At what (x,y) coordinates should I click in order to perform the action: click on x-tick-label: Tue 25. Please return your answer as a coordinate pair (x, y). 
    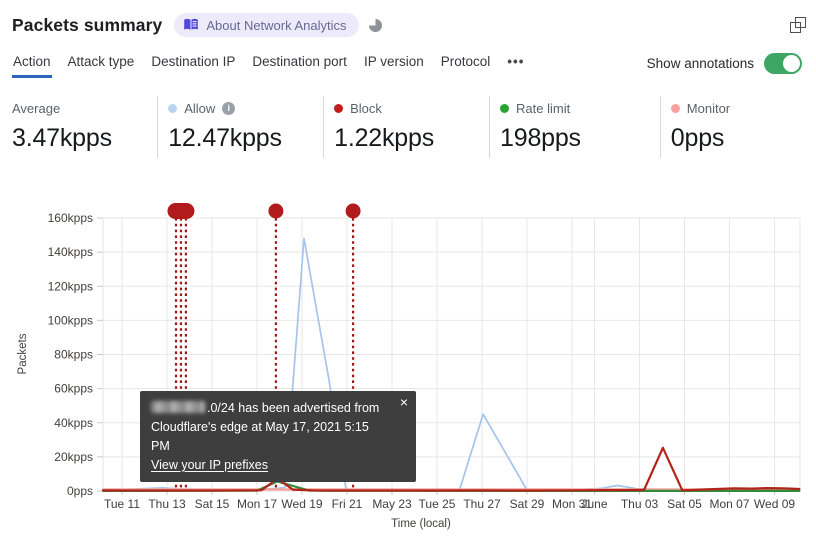
    Looking at the image, I should click on (437, 504).